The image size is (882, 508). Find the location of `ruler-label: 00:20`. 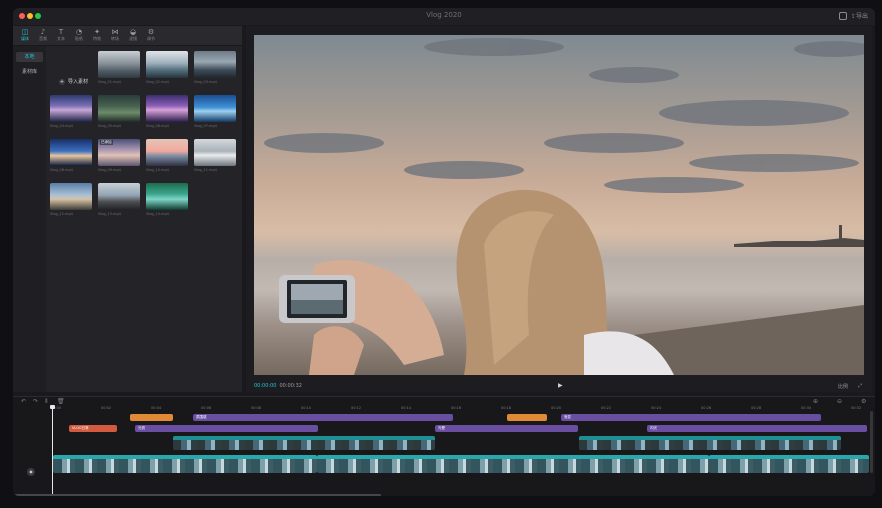

ruler-label: 00:20 is located at coordinates (556, 408).